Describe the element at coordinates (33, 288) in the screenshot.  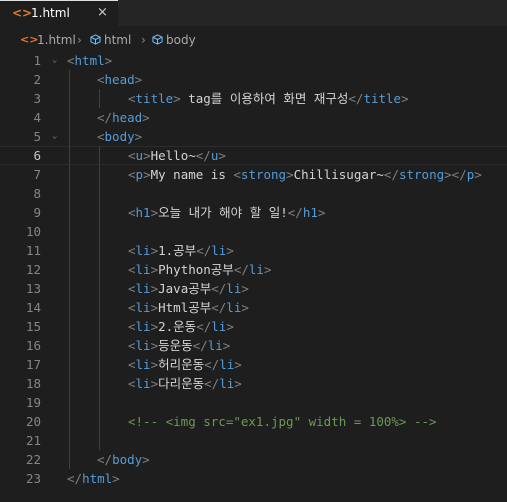
I see `line-number: 13` at that location.